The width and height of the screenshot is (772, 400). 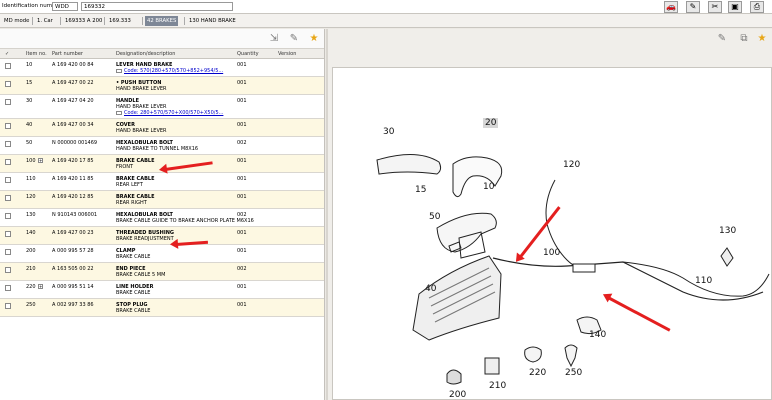 What do you see at coordinates (7, 54) in the screenshot?
I see `col-check: ✓` at bounding box center [7, 54].